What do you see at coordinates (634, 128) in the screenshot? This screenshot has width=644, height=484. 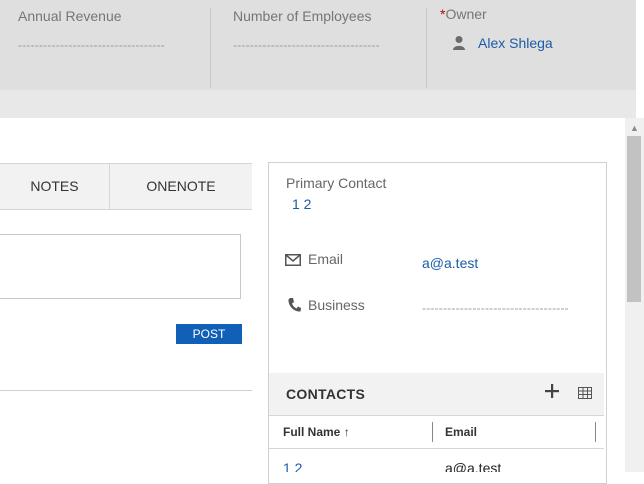 I see `scroll-up-arrow-icon: ▲` at bounding box center [634, 128].